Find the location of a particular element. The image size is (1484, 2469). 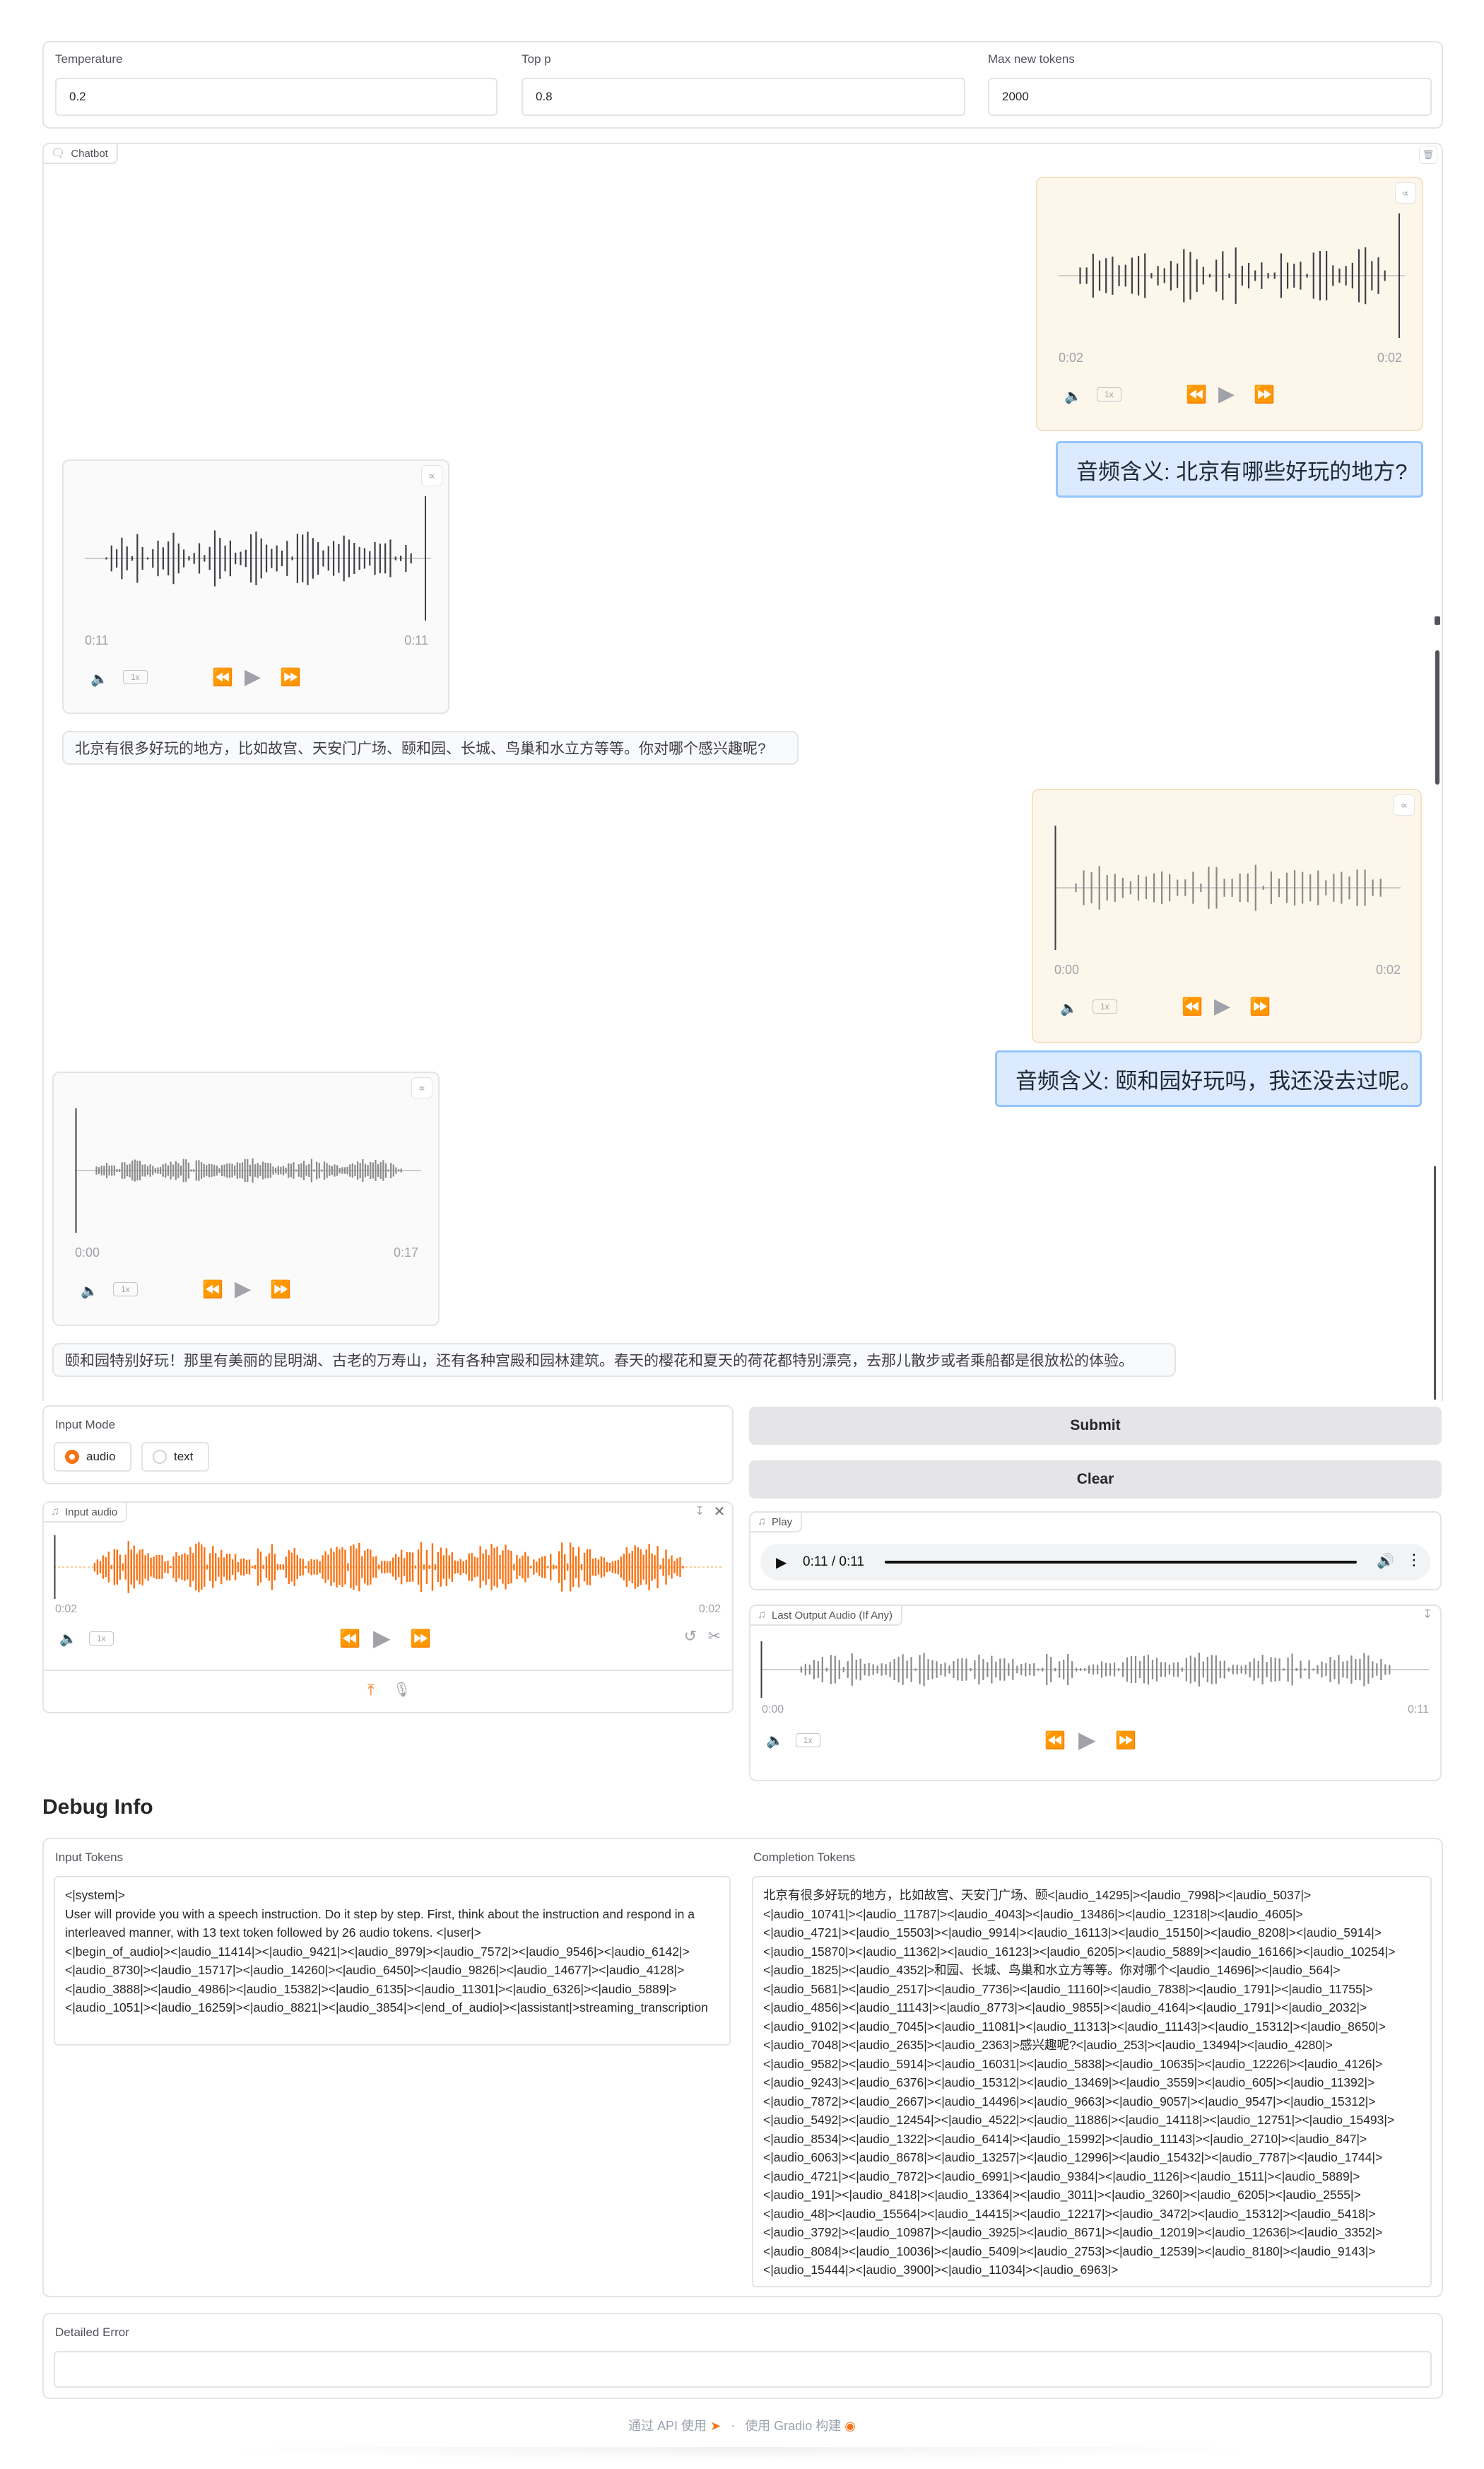

chat-scrollbar-thumb is located at coordinates (1437, 717).